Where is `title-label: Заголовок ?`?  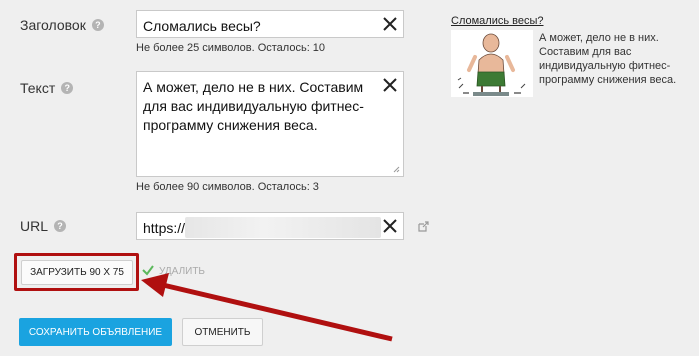
title-label: Заголовок ? is located at coordinates (62, 25).